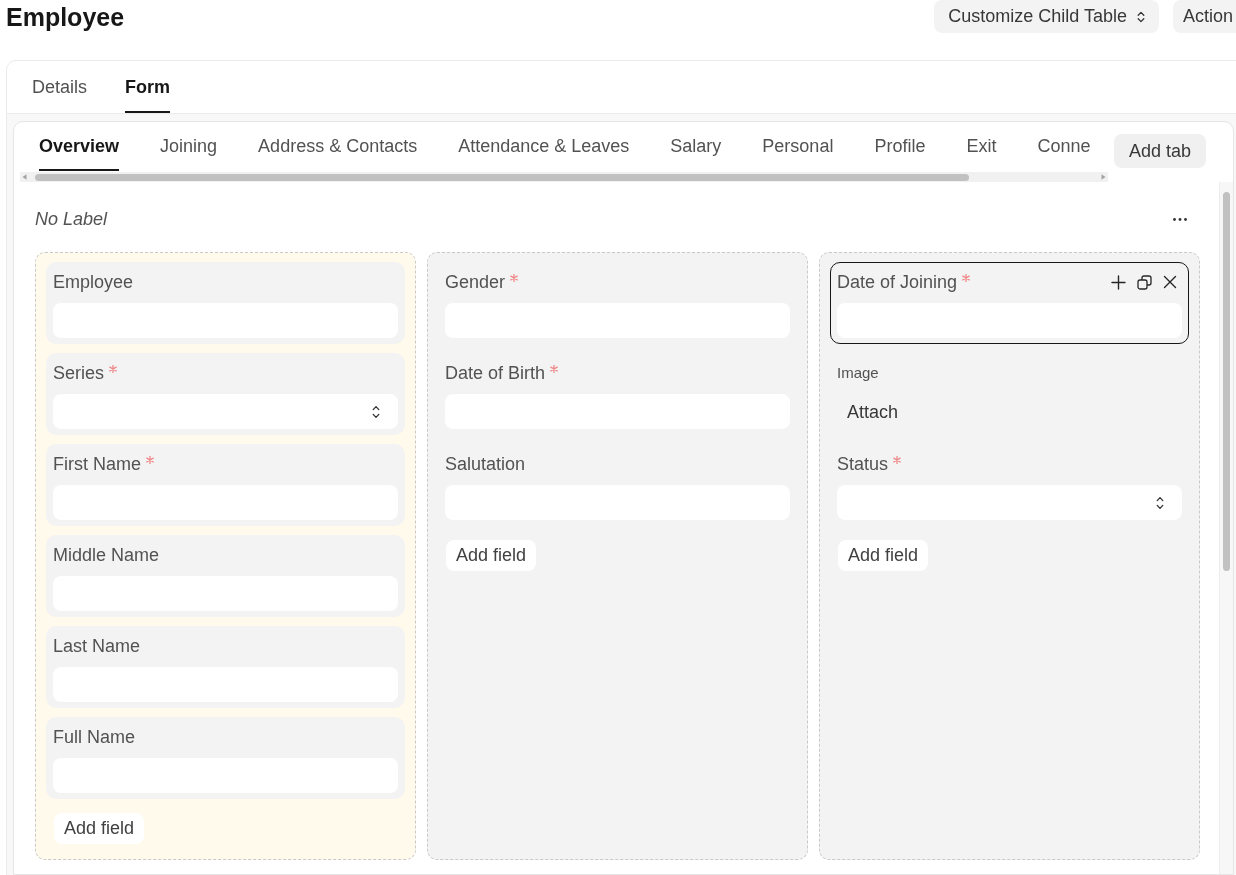  Describe the element at coordinates (485, 464) in the screenshot. I see `field-label: Salutation` at that location.